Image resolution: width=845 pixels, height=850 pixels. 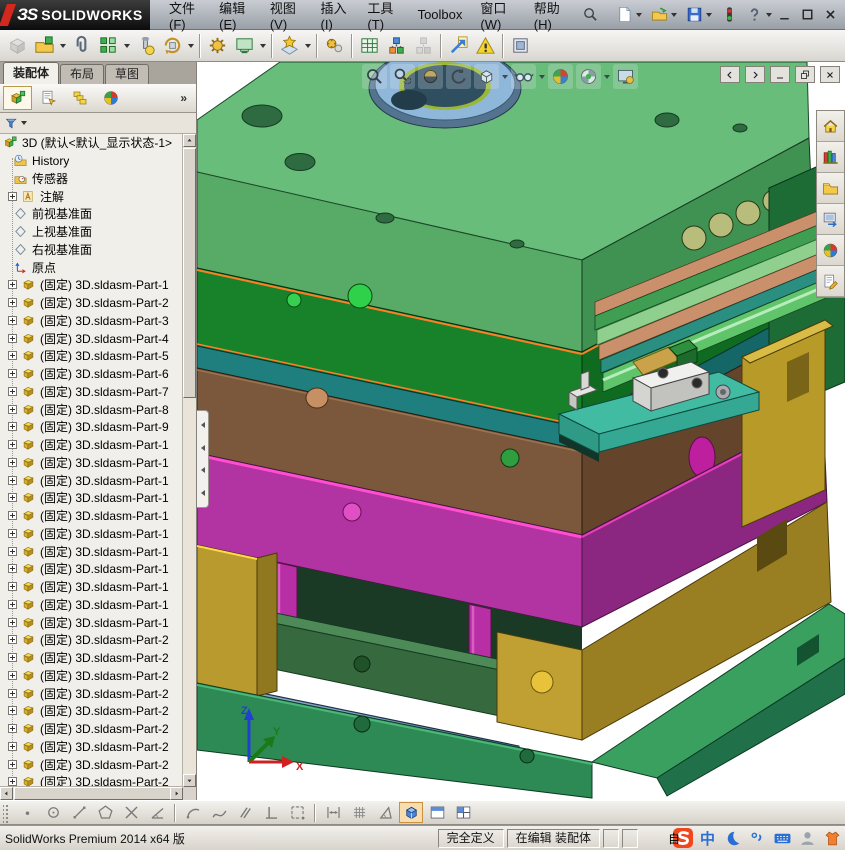 What do you see at coordinates (185, 18) in the screenshot?
I see `menu-file: 文件(F)` at bounding box center [185, 18].